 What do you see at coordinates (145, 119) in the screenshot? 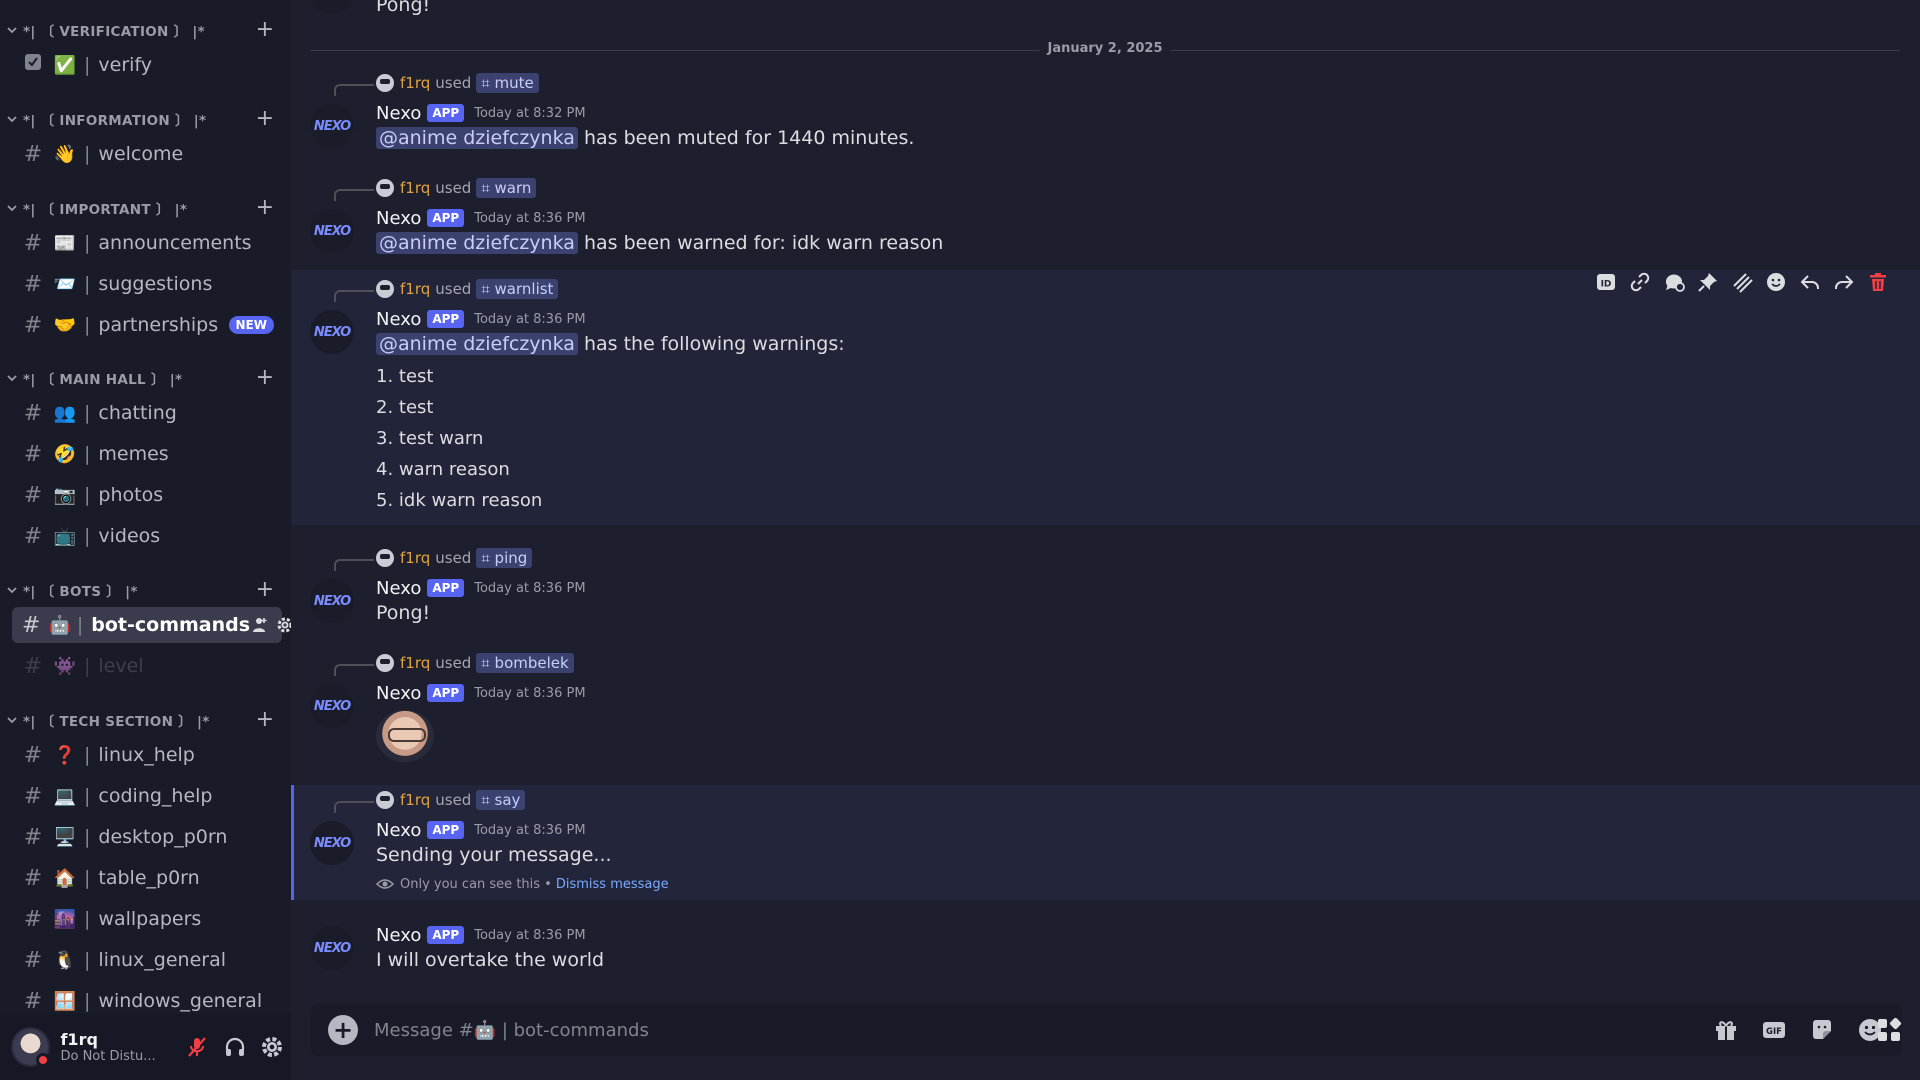
I see `category-information: *| 〔 INFORMATION 〕 |* +` at bounding box center [145, 119].